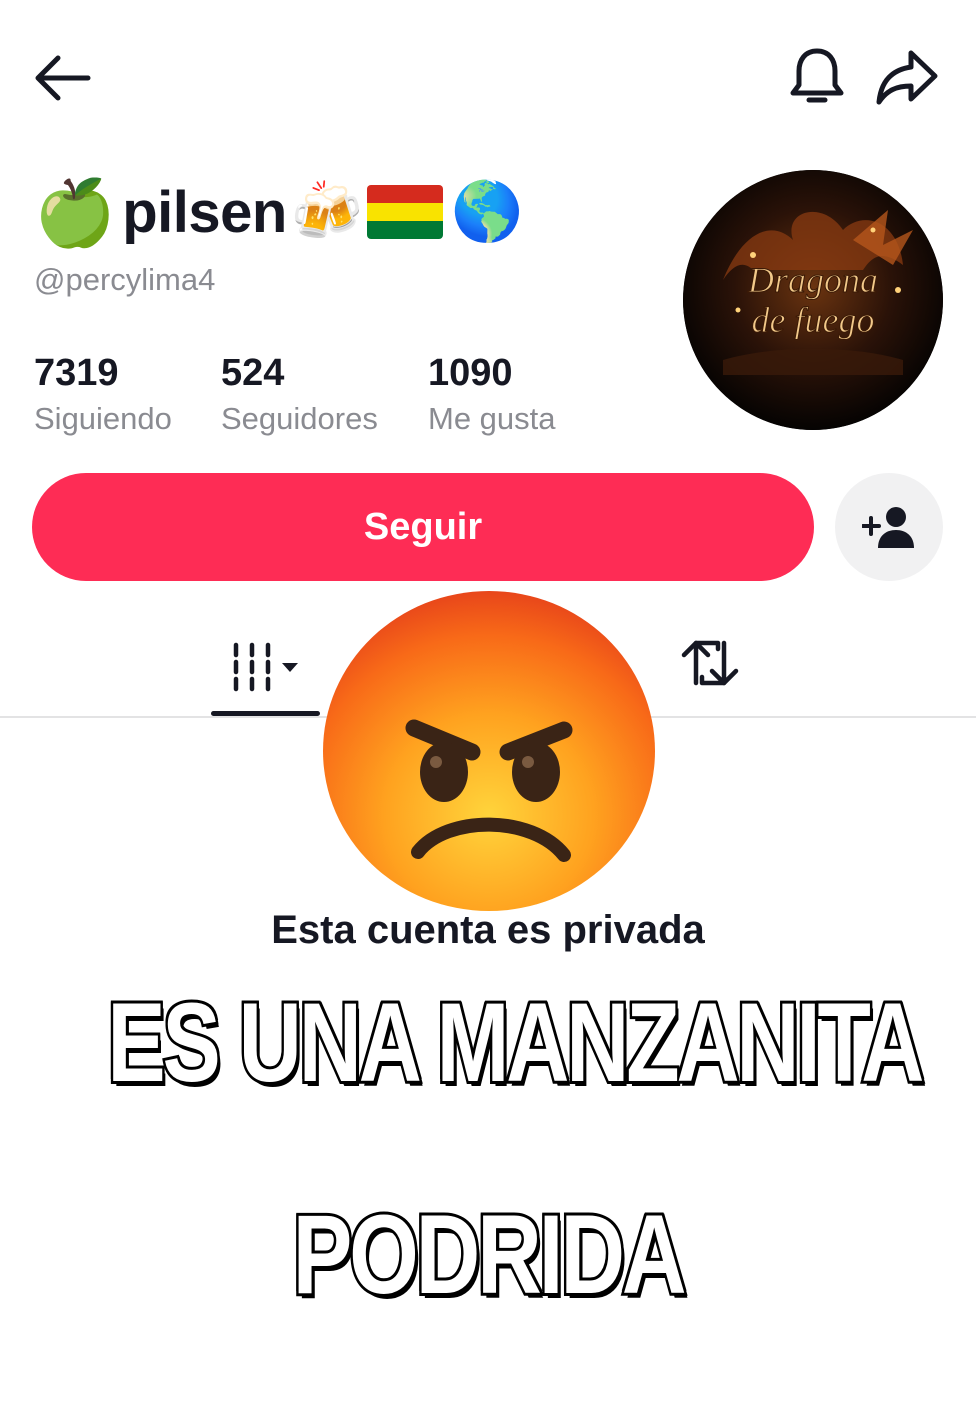  Describe the element at coordinates (492, 418) in the screenshot. I see `likes-label: Me gusta` at that location.